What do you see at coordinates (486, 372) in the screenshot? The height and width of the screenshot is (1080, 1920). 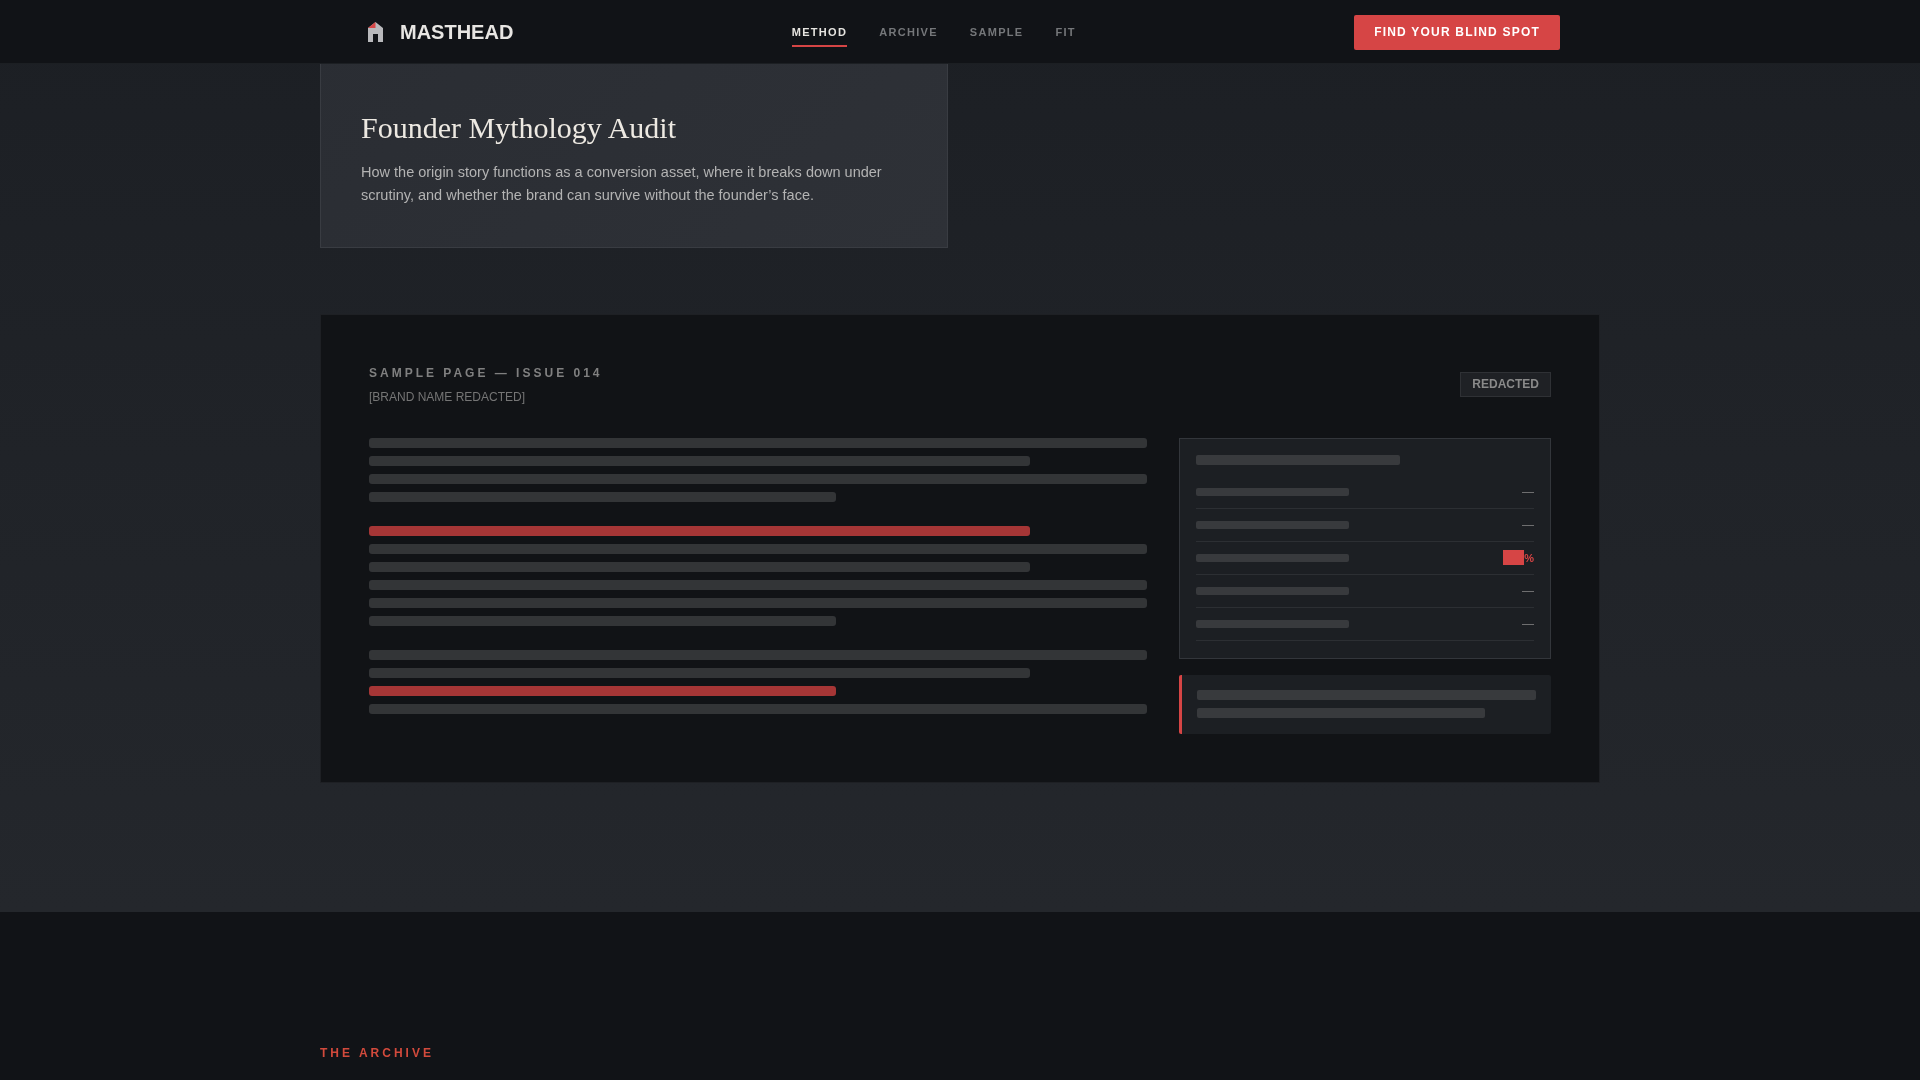 I see `sample-title: SAMPLE PAGE — ISSUE 014` at bounding box center [486, 372].